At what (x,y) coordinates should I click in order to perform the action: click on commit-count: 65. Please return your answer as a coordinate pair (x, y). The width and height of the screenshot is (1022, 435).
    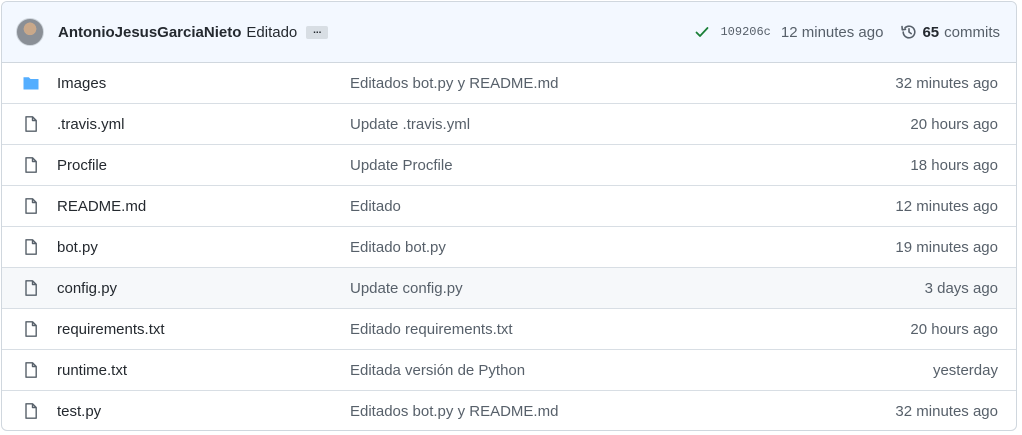
    Looking at the image, I should click on (931, 32).